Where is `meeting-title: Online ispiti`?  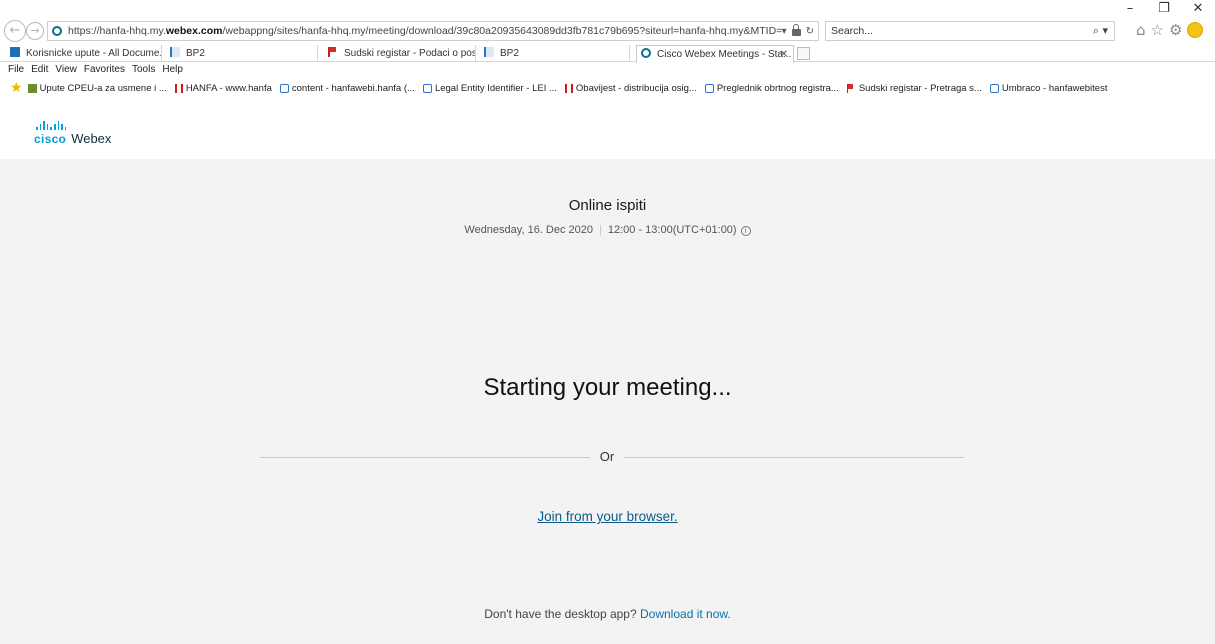 meeting-title: Online ispiti is located at coordinates (607, 205).